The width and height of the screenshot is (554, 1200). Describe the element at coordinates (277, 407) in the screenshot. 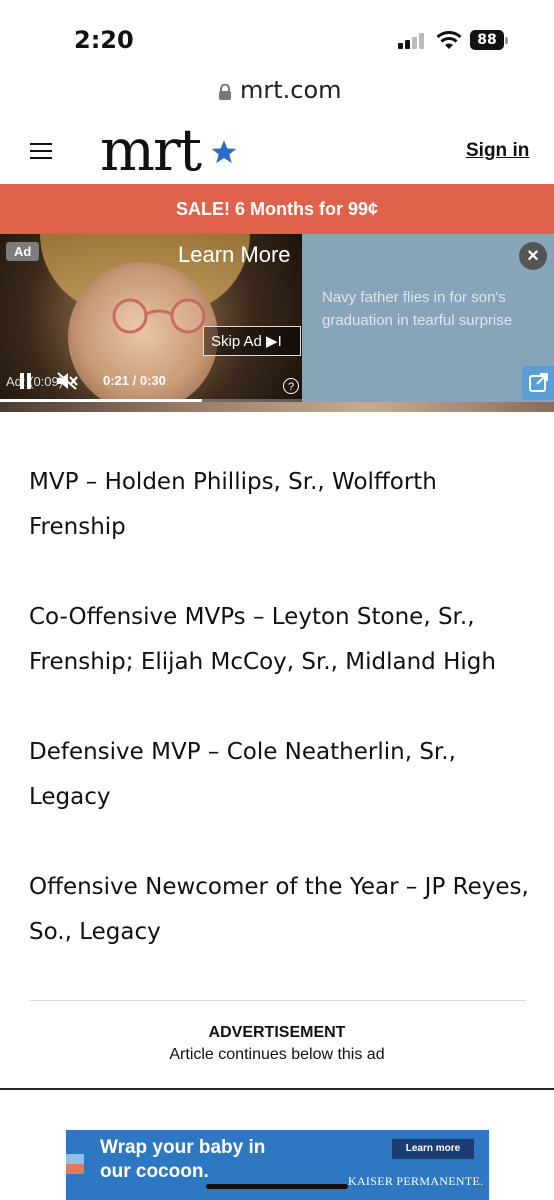

I see `video-ad-bottom-strip` at that location.